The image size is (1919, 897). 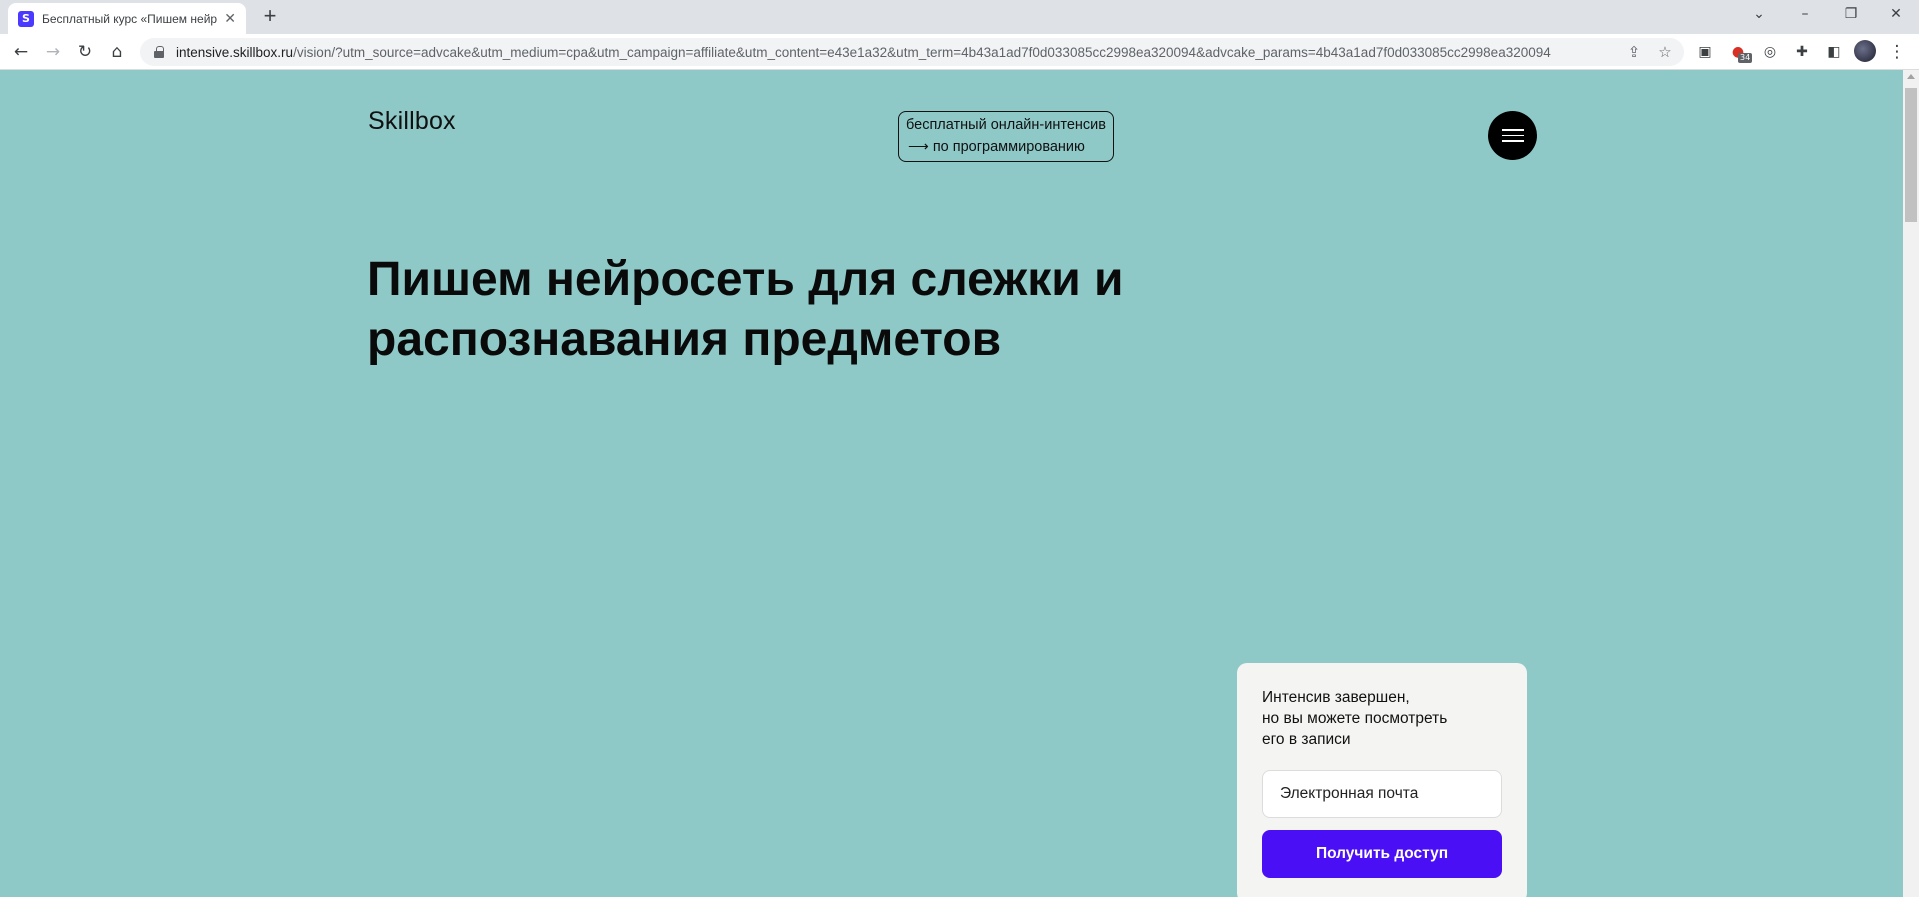 I want to click on new-tab-icon: +, so click(x=270, y=16).